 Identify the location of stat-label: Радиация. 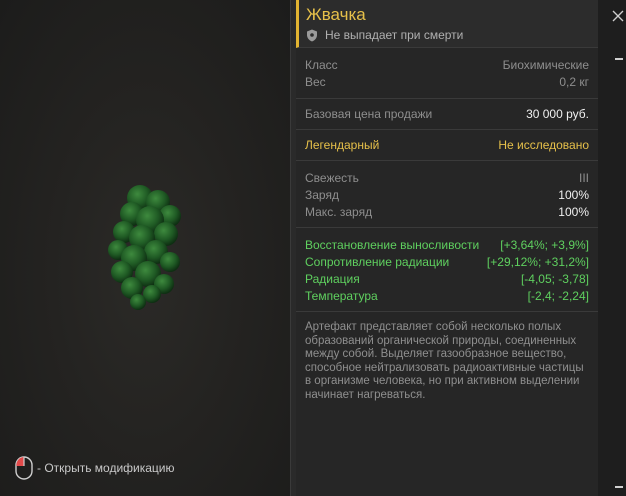
(332, 279).